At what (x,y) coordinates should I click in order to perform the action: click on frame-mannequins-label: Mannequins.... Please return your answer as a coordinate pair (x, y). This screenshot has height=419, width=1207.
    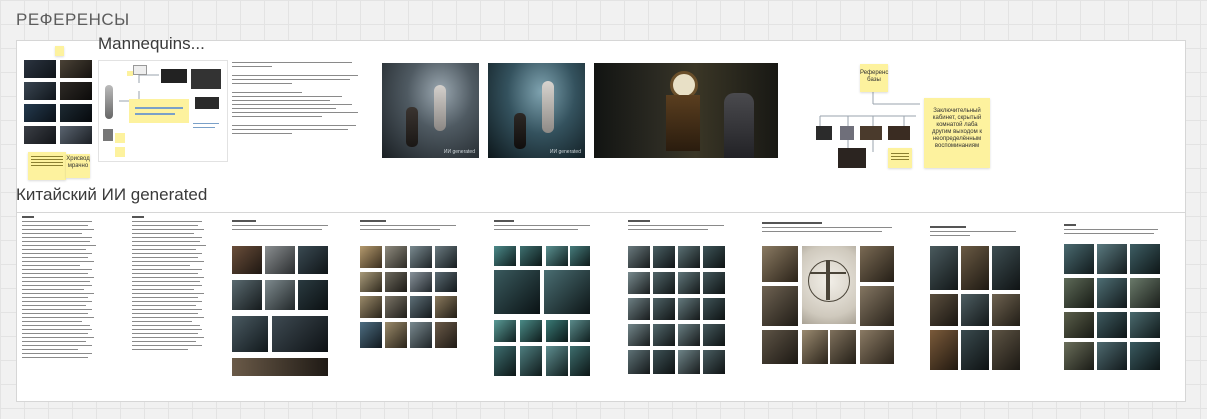
    Looking at the image, I should click on (151, 44).